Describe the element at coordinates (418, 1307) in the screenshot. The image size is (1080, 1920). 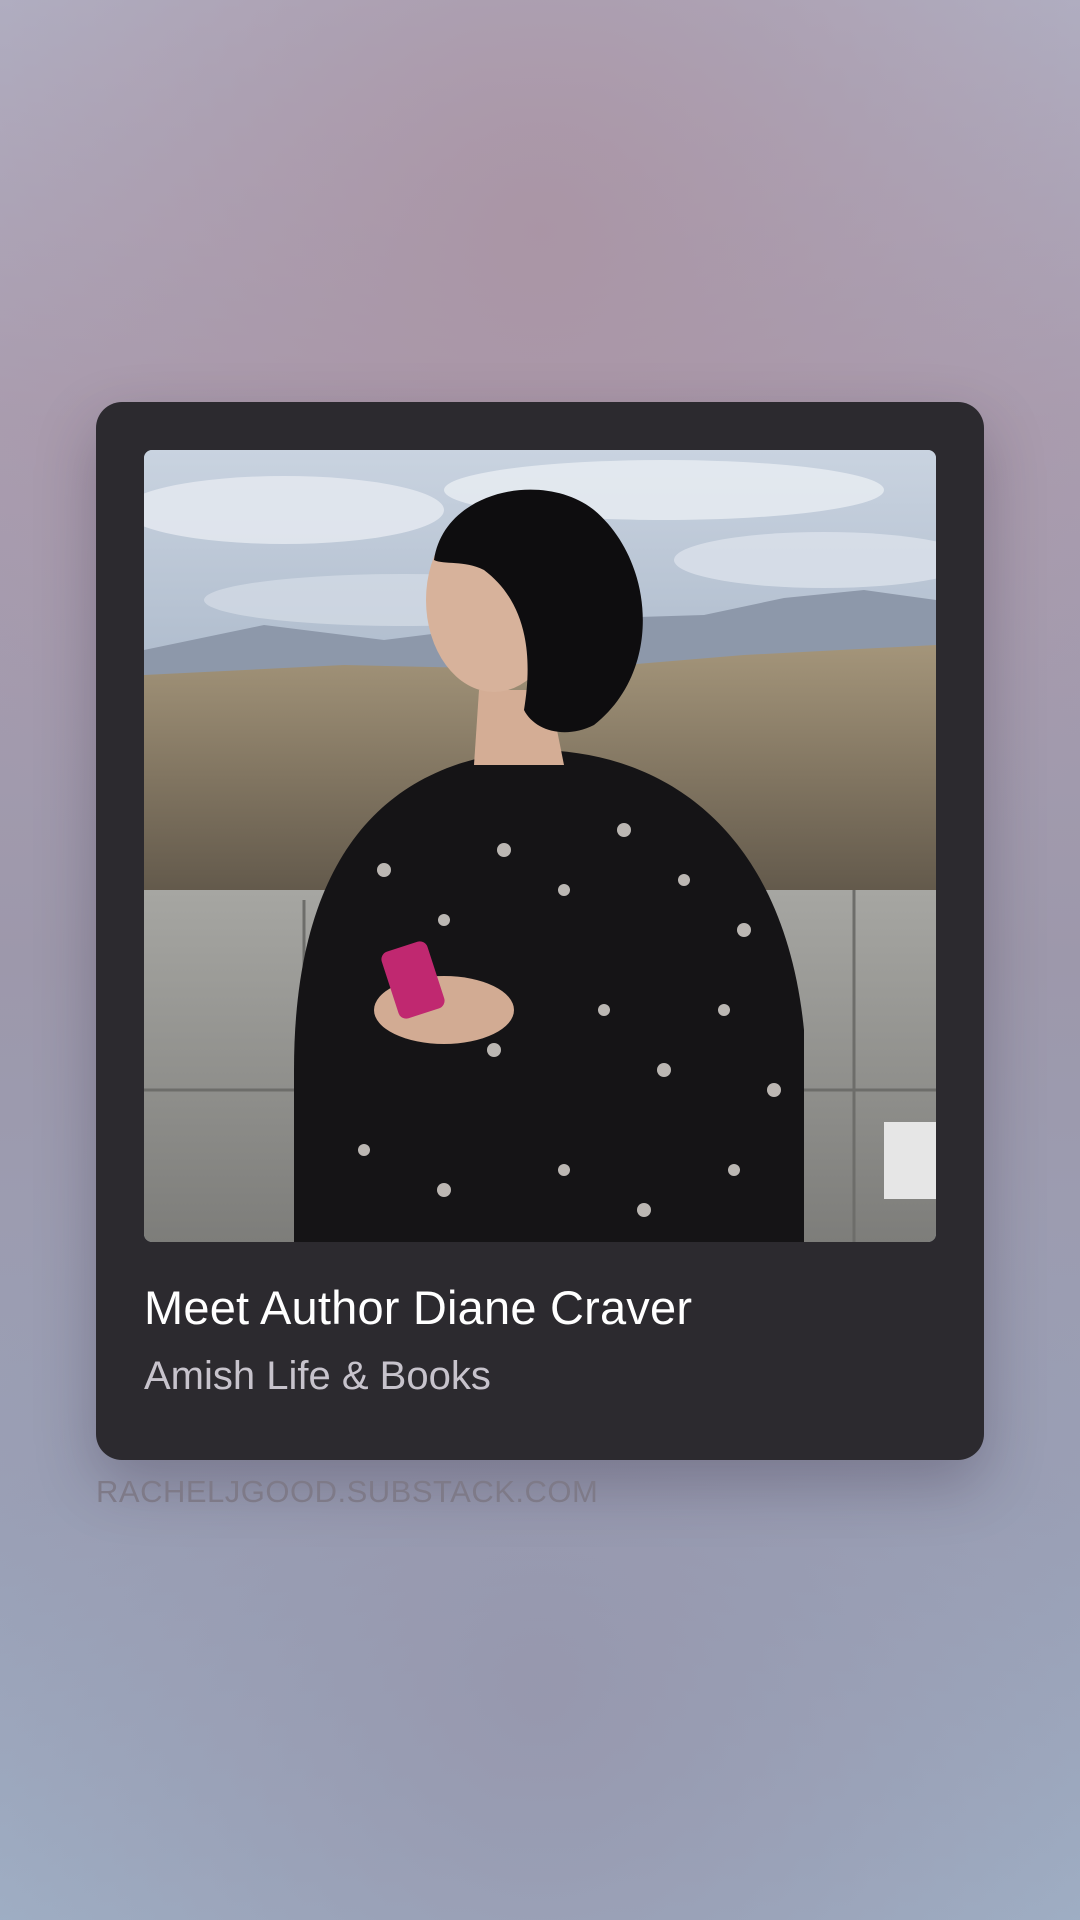
I see `post-title: Meet Author Diane Craver` at that location.